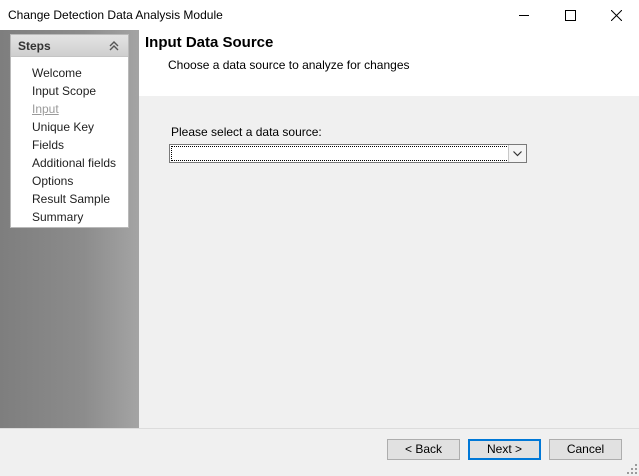  Describe the element at coordinates (34, 46) in the screenshot. I see `steps-title: Steps` at that location.